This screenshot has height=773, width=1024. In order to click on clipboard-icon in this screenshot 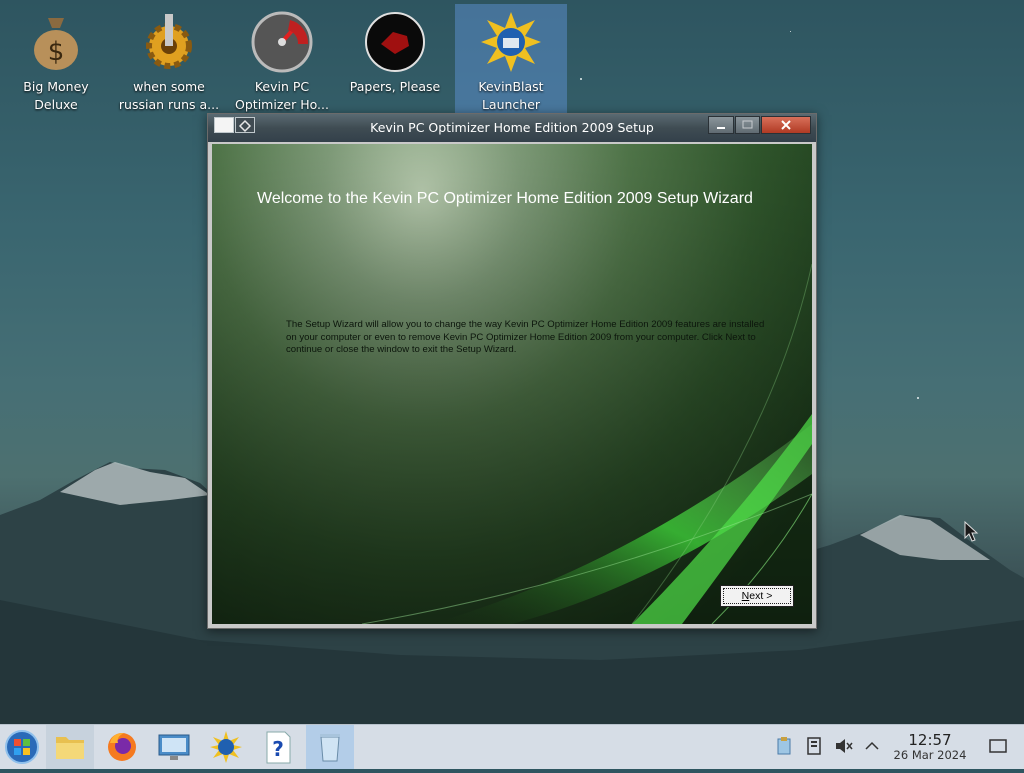, I will do `click(784, 746)`.